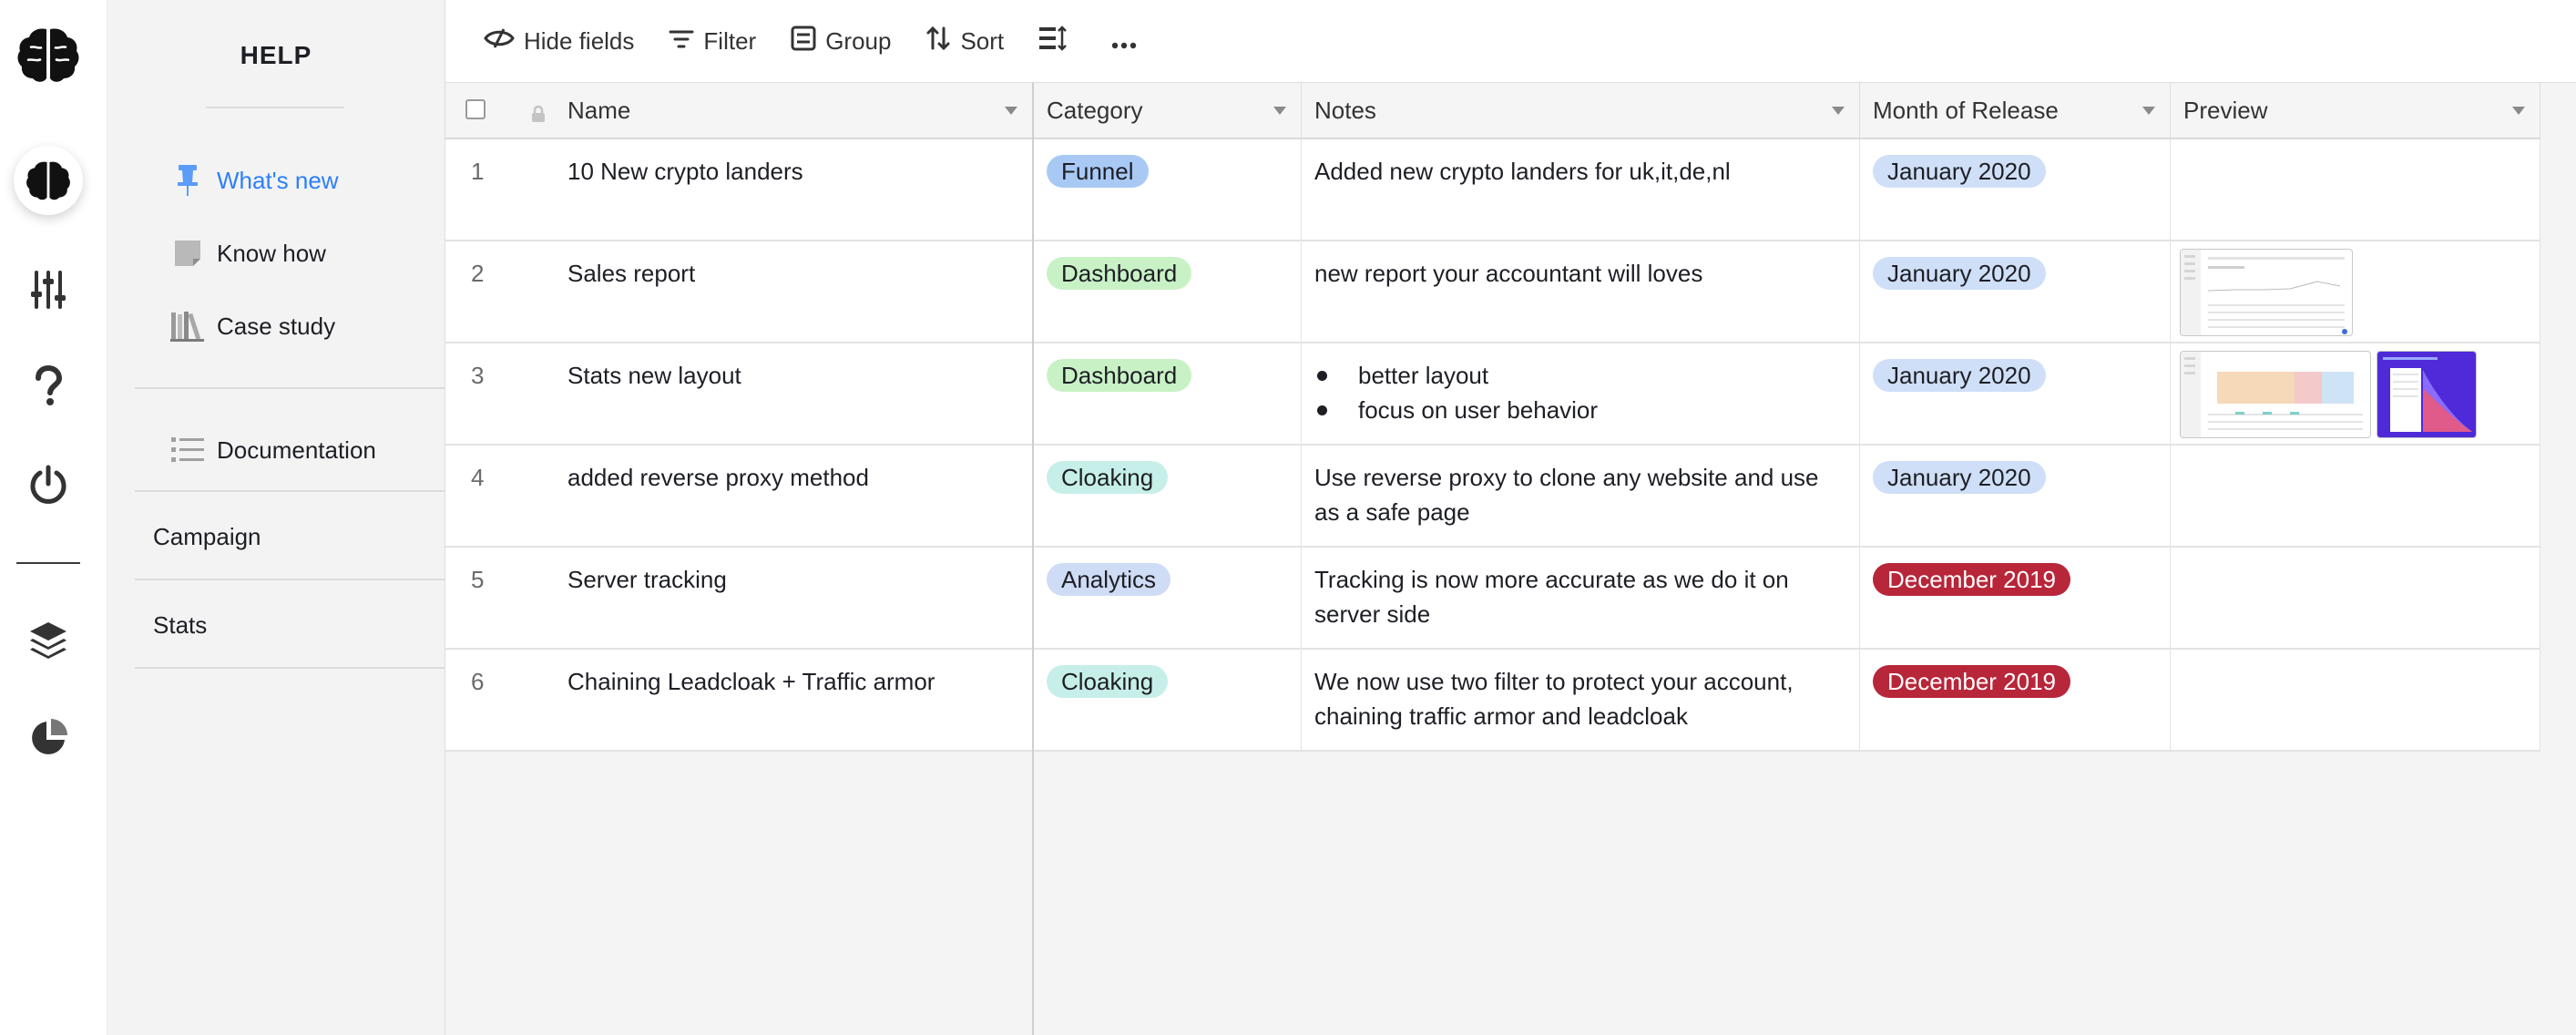 This screenshot has width=2576, height=1035. I want to click on books-icon, so click(187, 326).